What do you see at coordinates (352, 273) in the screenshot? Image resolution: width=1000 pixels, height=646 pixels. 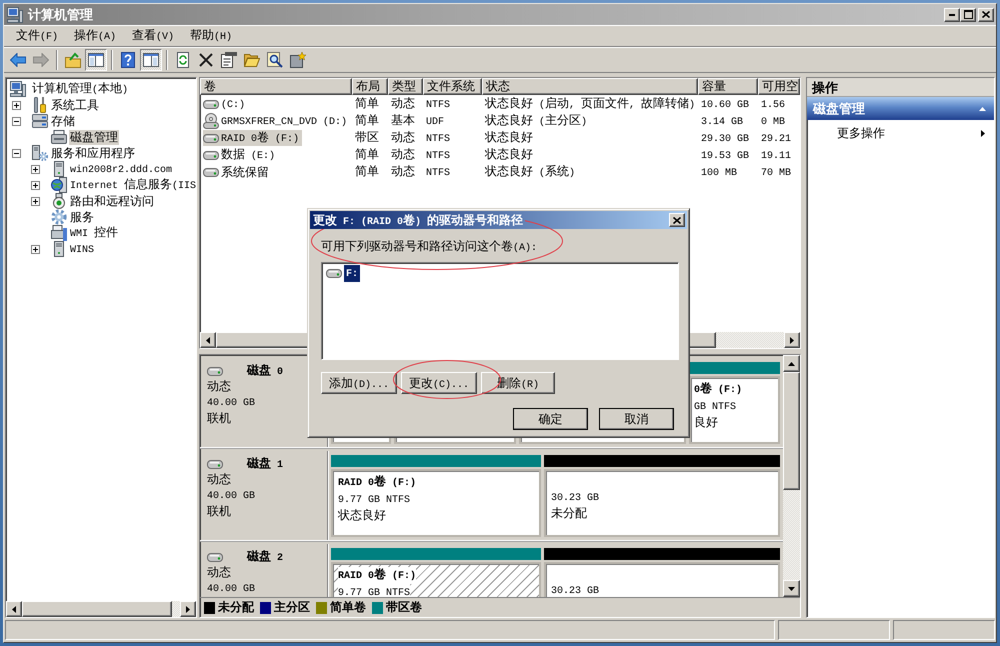 I see `list-item: F:` at bounding box center [352, 273].